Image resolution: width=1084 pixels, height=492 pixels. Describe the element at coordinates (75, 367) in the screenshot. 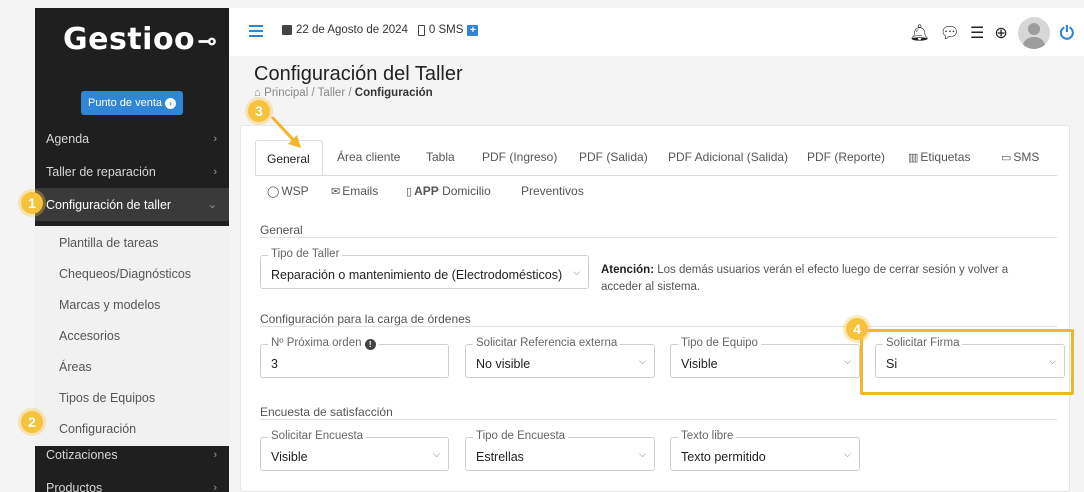

I see `submenu-item-areas: Áreas` at that location.